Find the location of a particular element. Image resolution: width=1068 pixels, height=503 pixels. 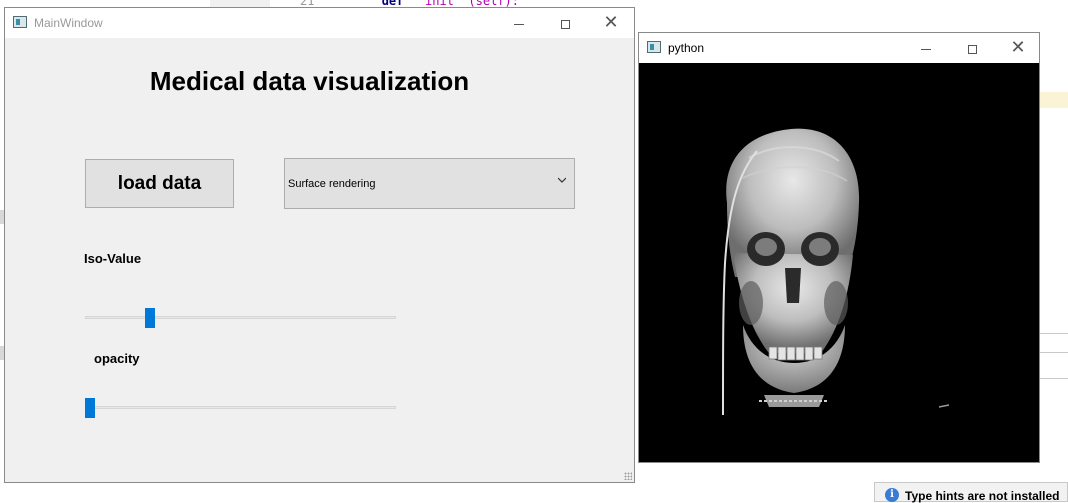

render-mode-select: Surface rendering is located at coordinates (429, 183).